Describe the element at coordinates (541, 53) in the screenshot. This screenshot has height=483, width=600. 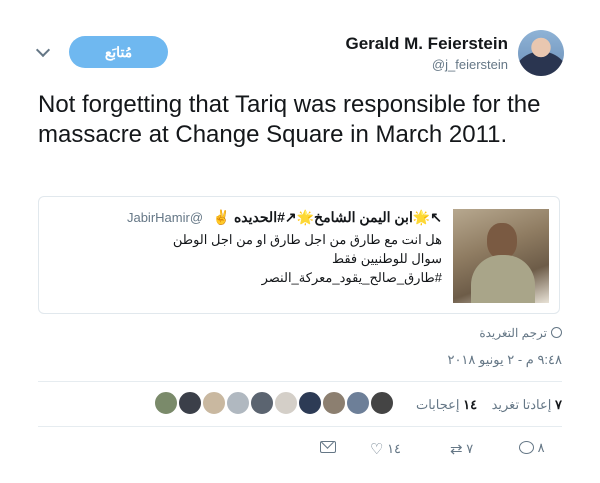
I see `avatar` at that location.